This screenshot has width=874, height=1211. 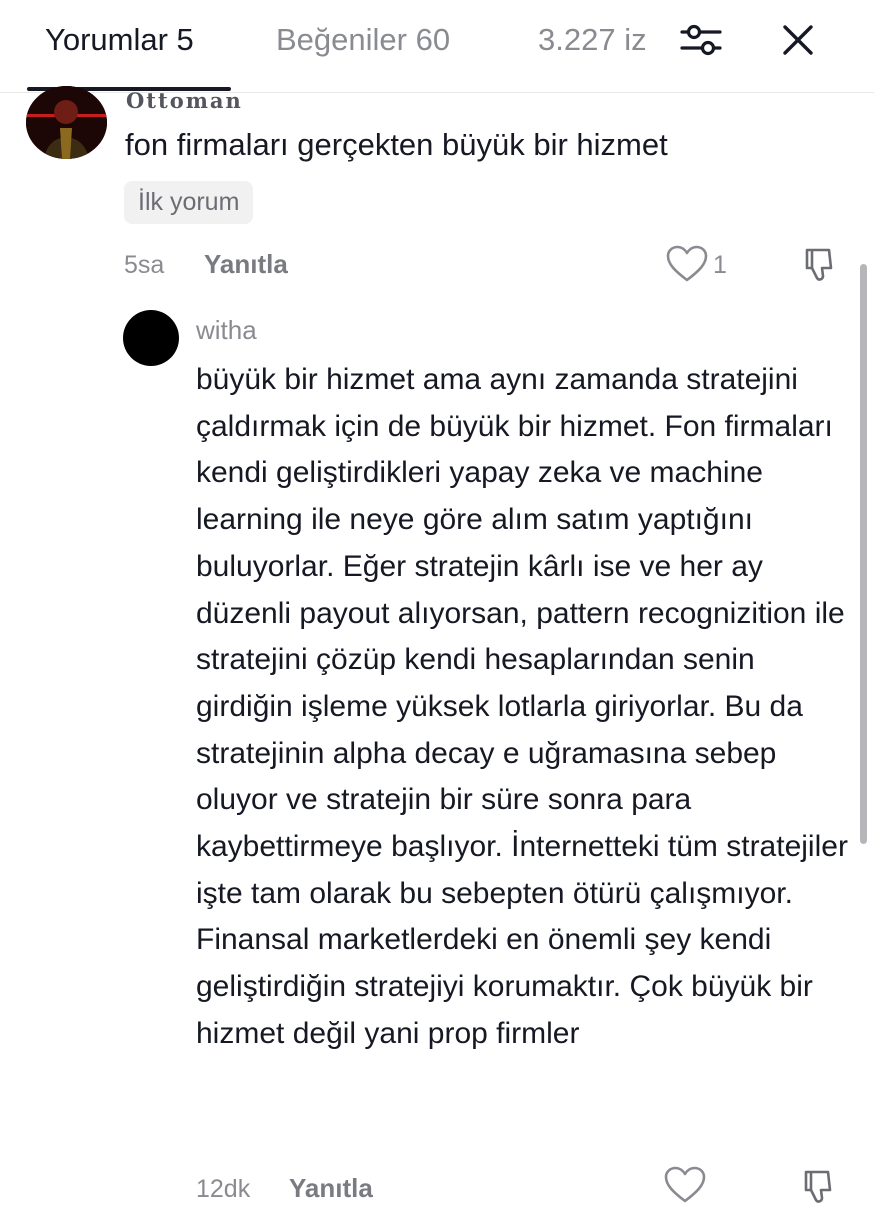 What do you see at coordinates (363, 40) in the screenshot?
I see `tab-likes: Beğeniler 60` at bounding box center [363, 40].